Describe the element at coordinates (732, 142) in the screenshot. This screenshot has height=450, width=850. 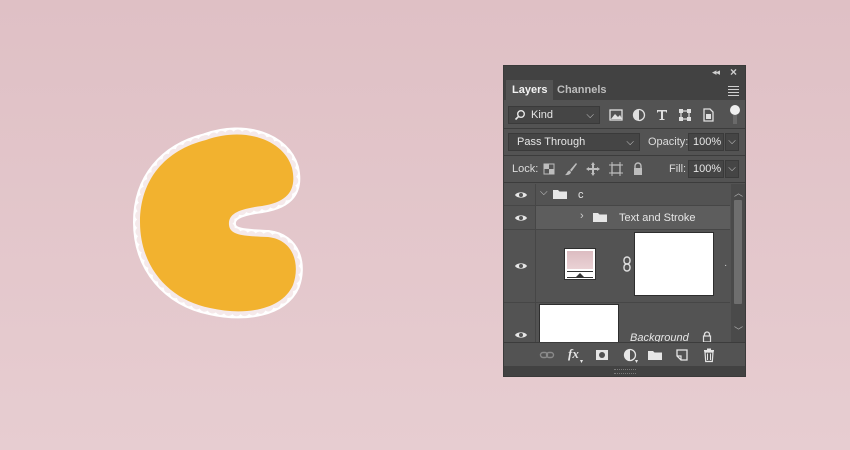
I see `opacity-chevron-icon: ⌵` at that location.